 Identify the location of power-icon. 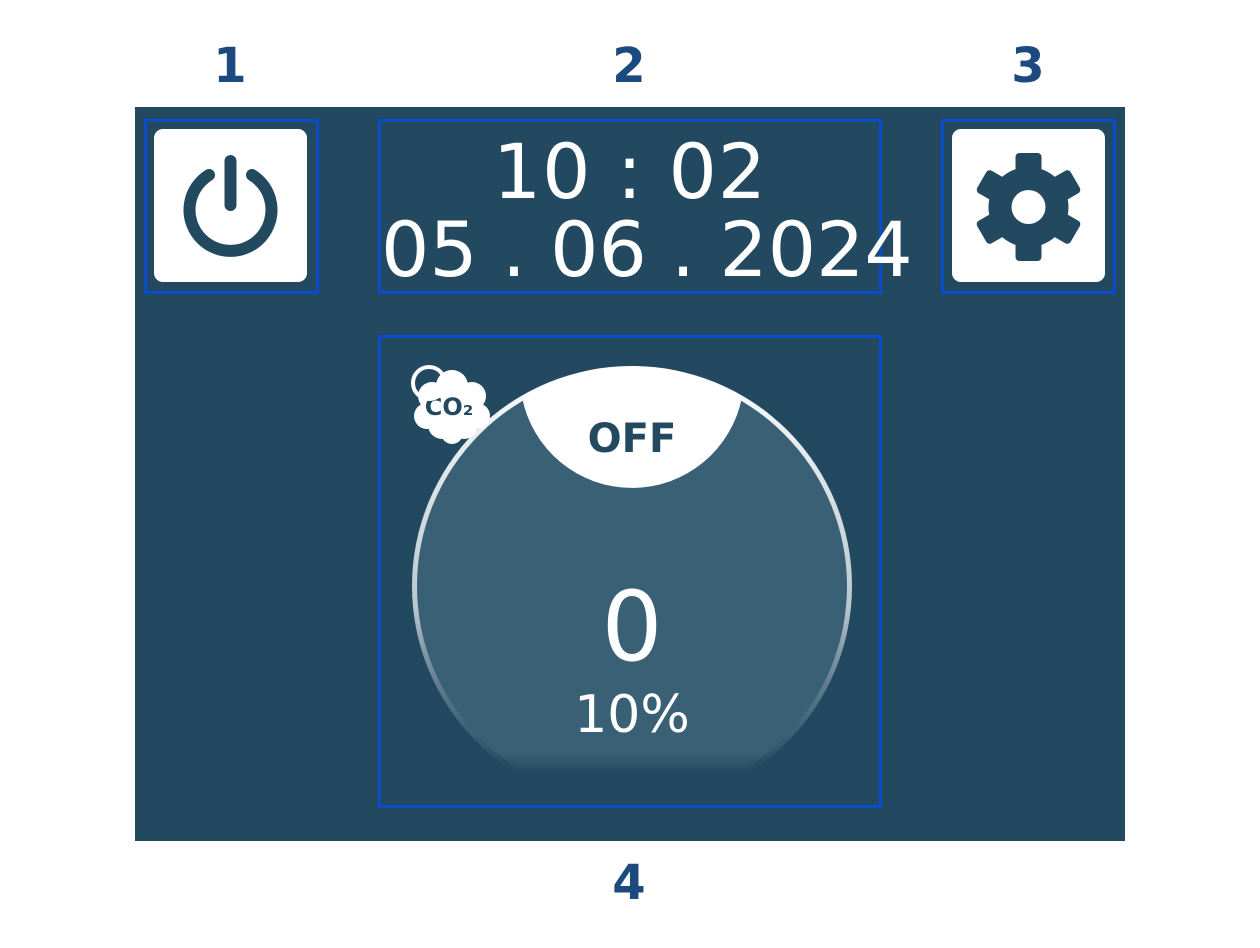
(230, 206).